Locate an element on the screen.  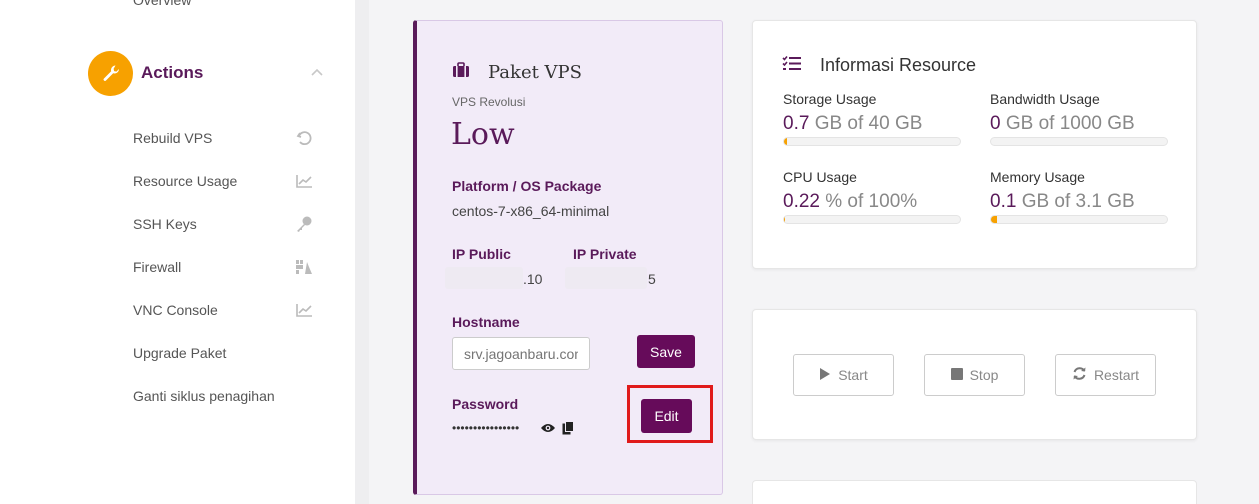
storage-usage-label: Storage Usage is located at coordinates (830, 99).